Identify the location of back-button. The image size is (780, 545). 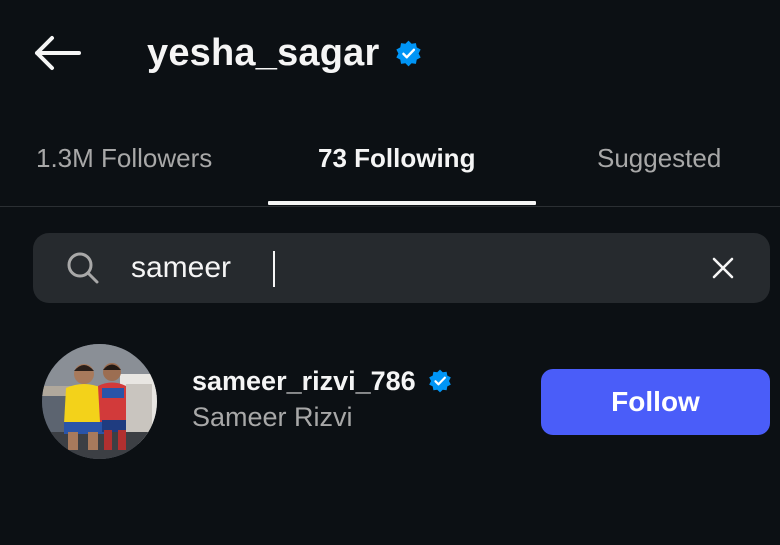
(57, 53).